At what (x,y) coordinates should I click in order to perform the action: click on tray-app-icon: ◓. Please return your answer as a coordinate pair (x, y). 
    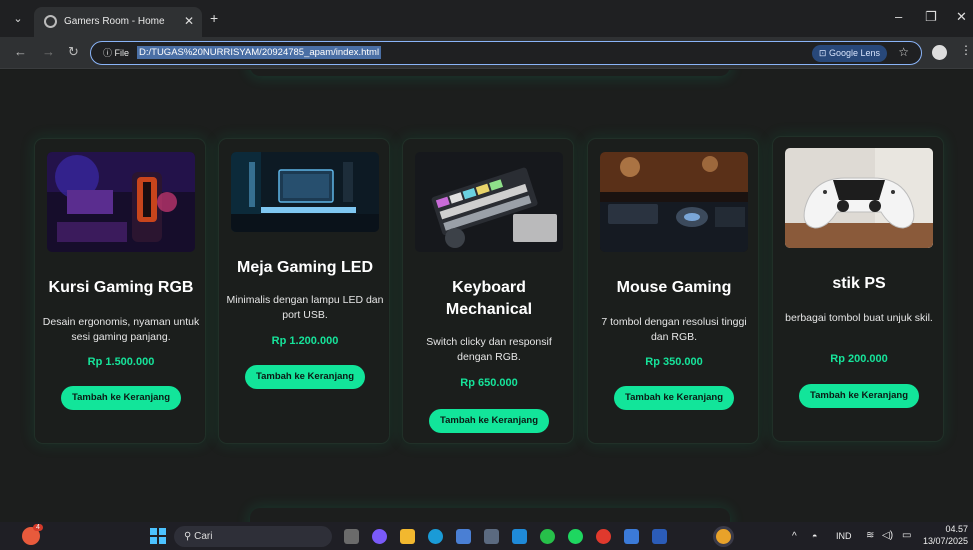
    Looking at the image, I should click on (814, 536).